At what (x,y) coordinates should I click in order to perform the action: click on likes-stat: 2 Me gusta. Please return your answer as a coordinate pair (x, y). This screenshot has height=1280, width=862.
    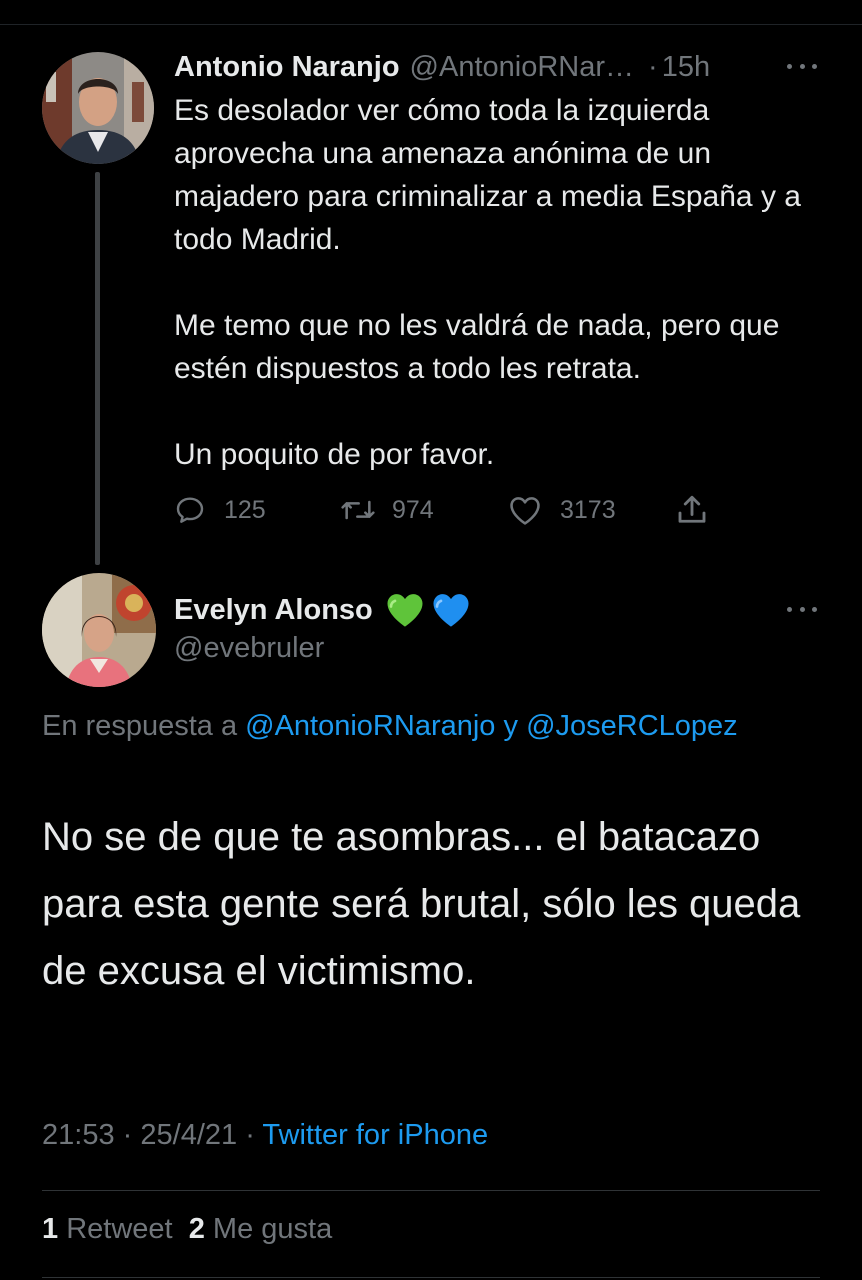
    Looking at the image, I should click on (261, 1229).